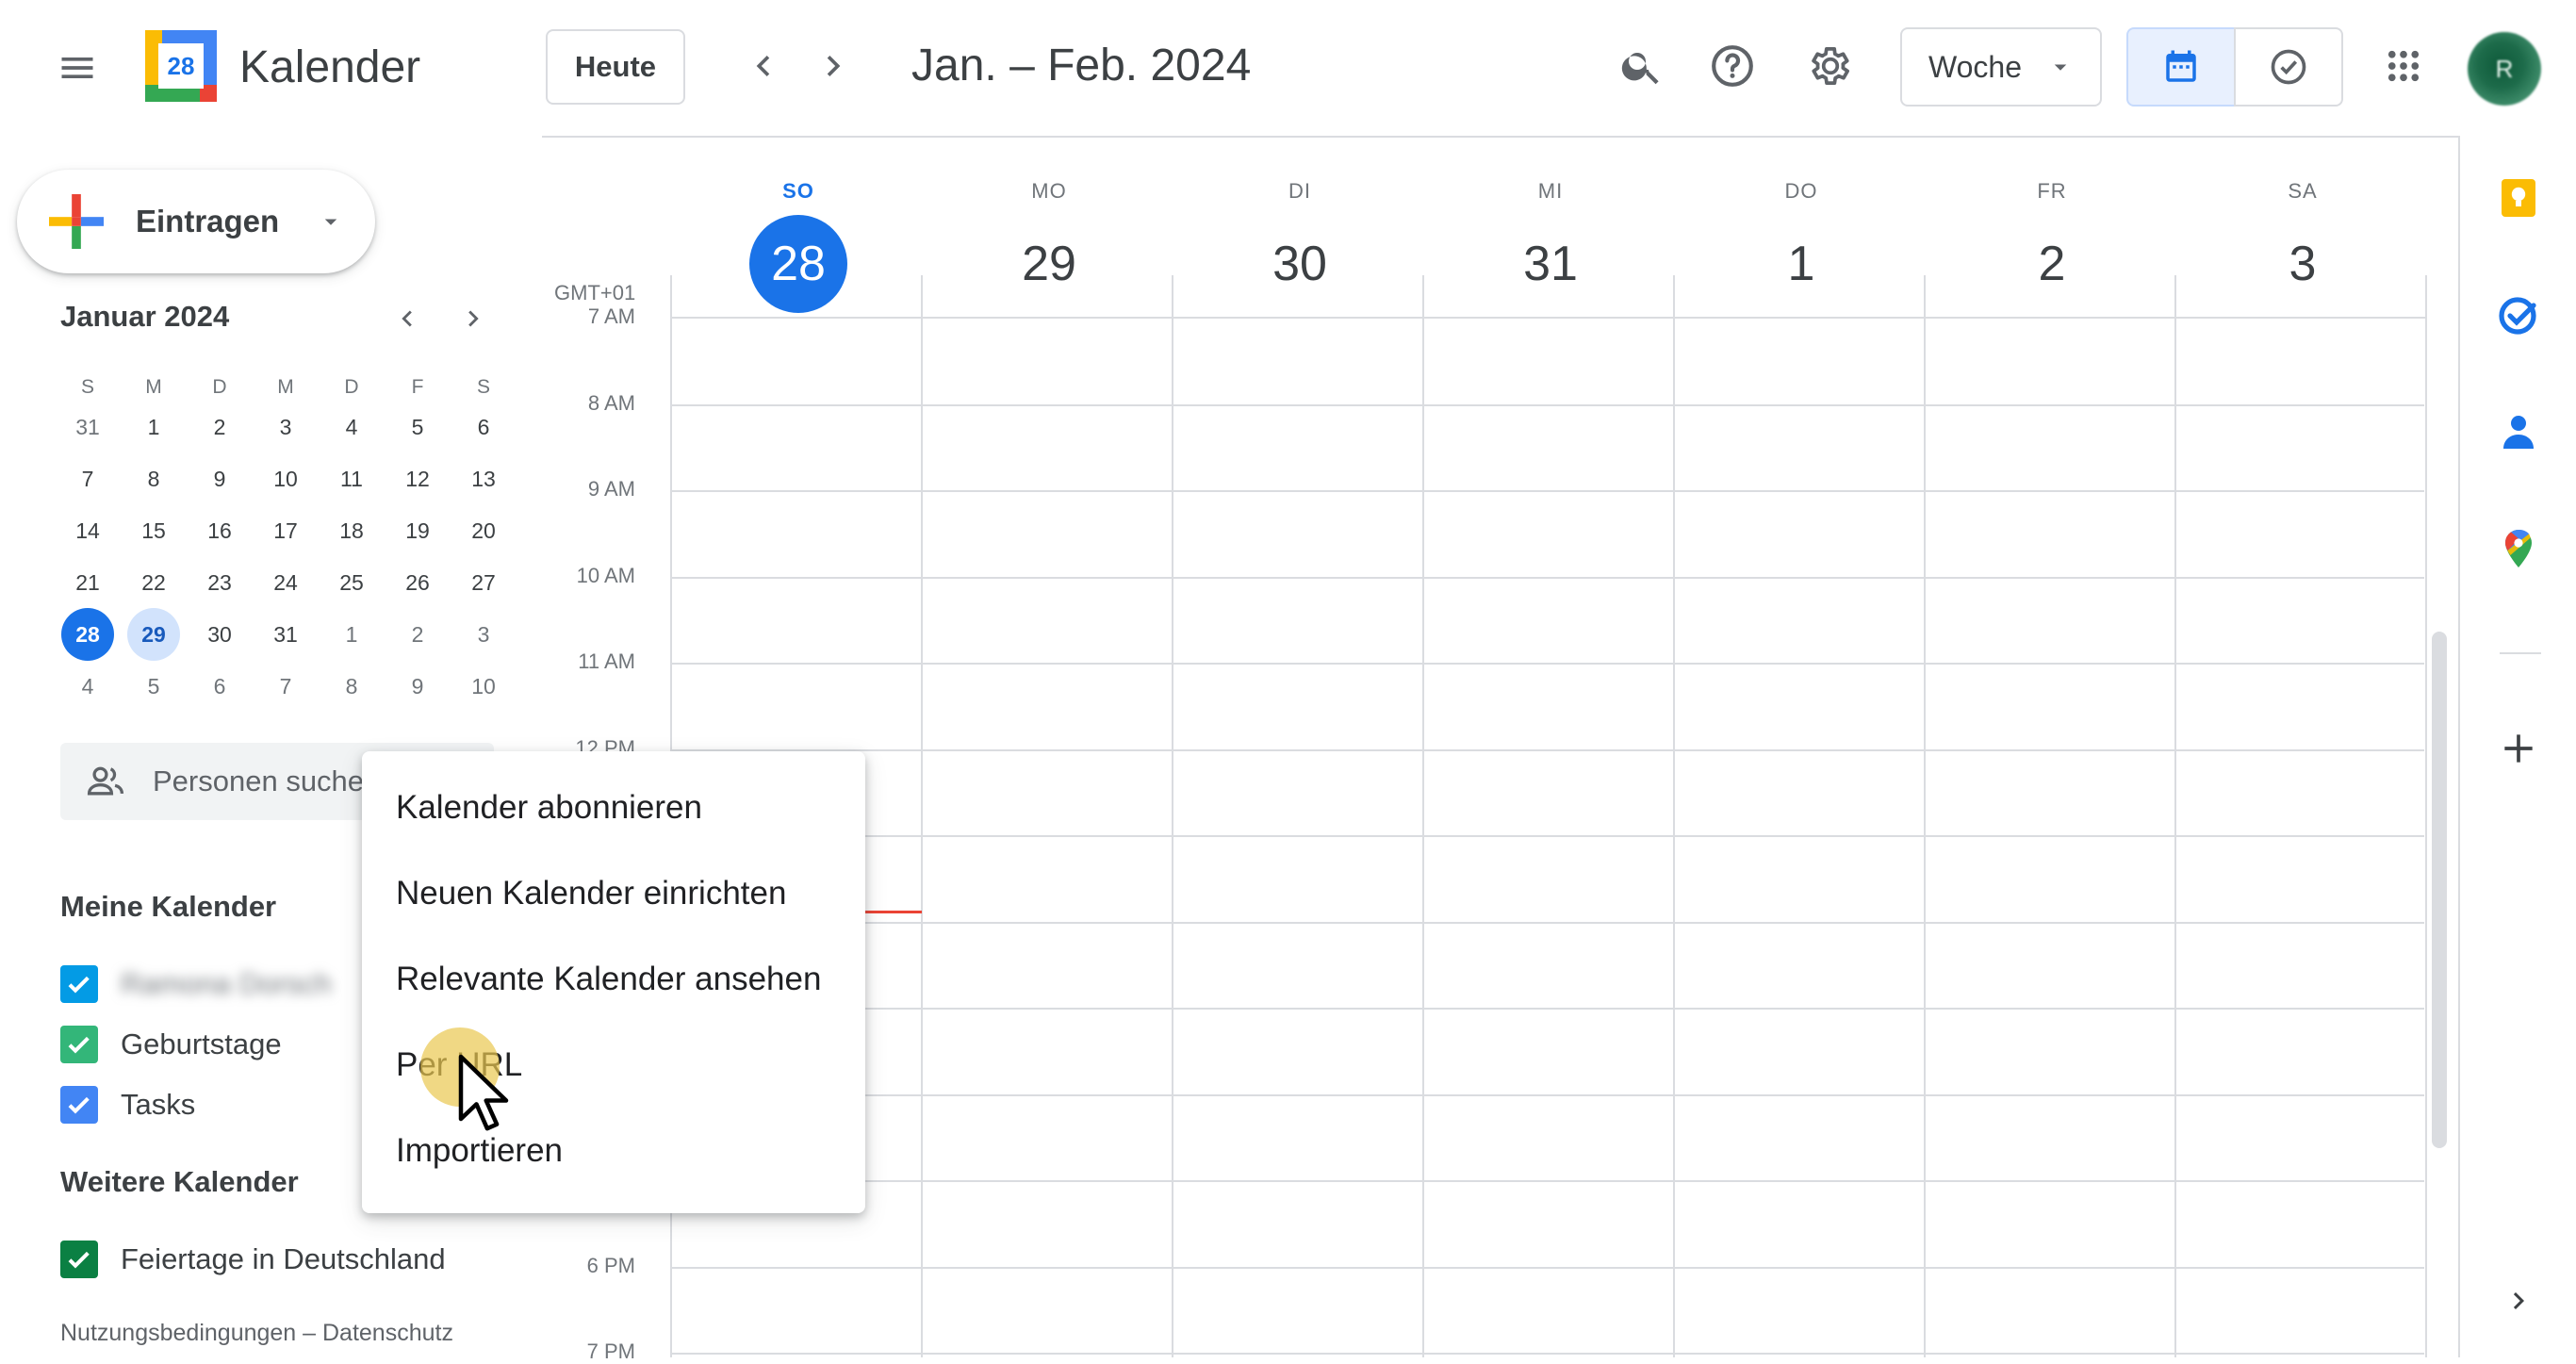 This screenshot has height=1364, width=2576. What do you see at coordinates (417, 530) in the screenshot?
I see `mini-calendar-day: 19` at bounding box center [417, 530].